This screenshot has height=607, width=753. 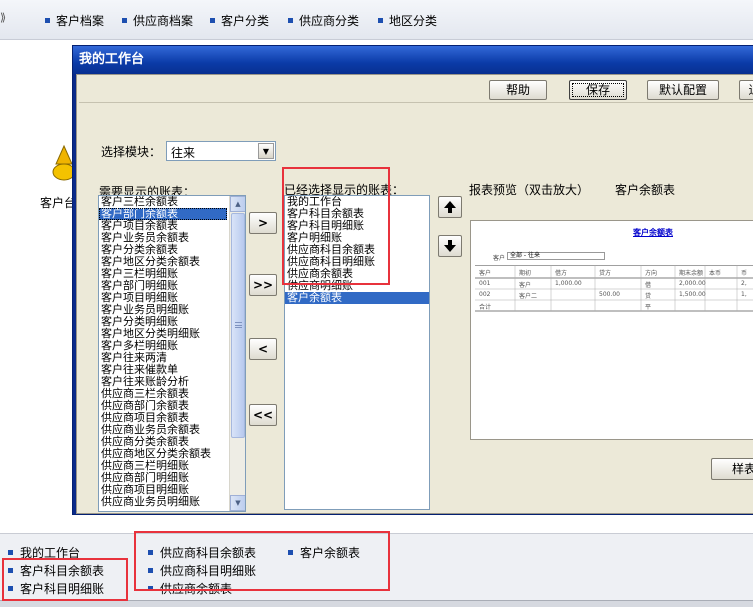 I want to click on scroll-thumb, so click(x=238, y=325).